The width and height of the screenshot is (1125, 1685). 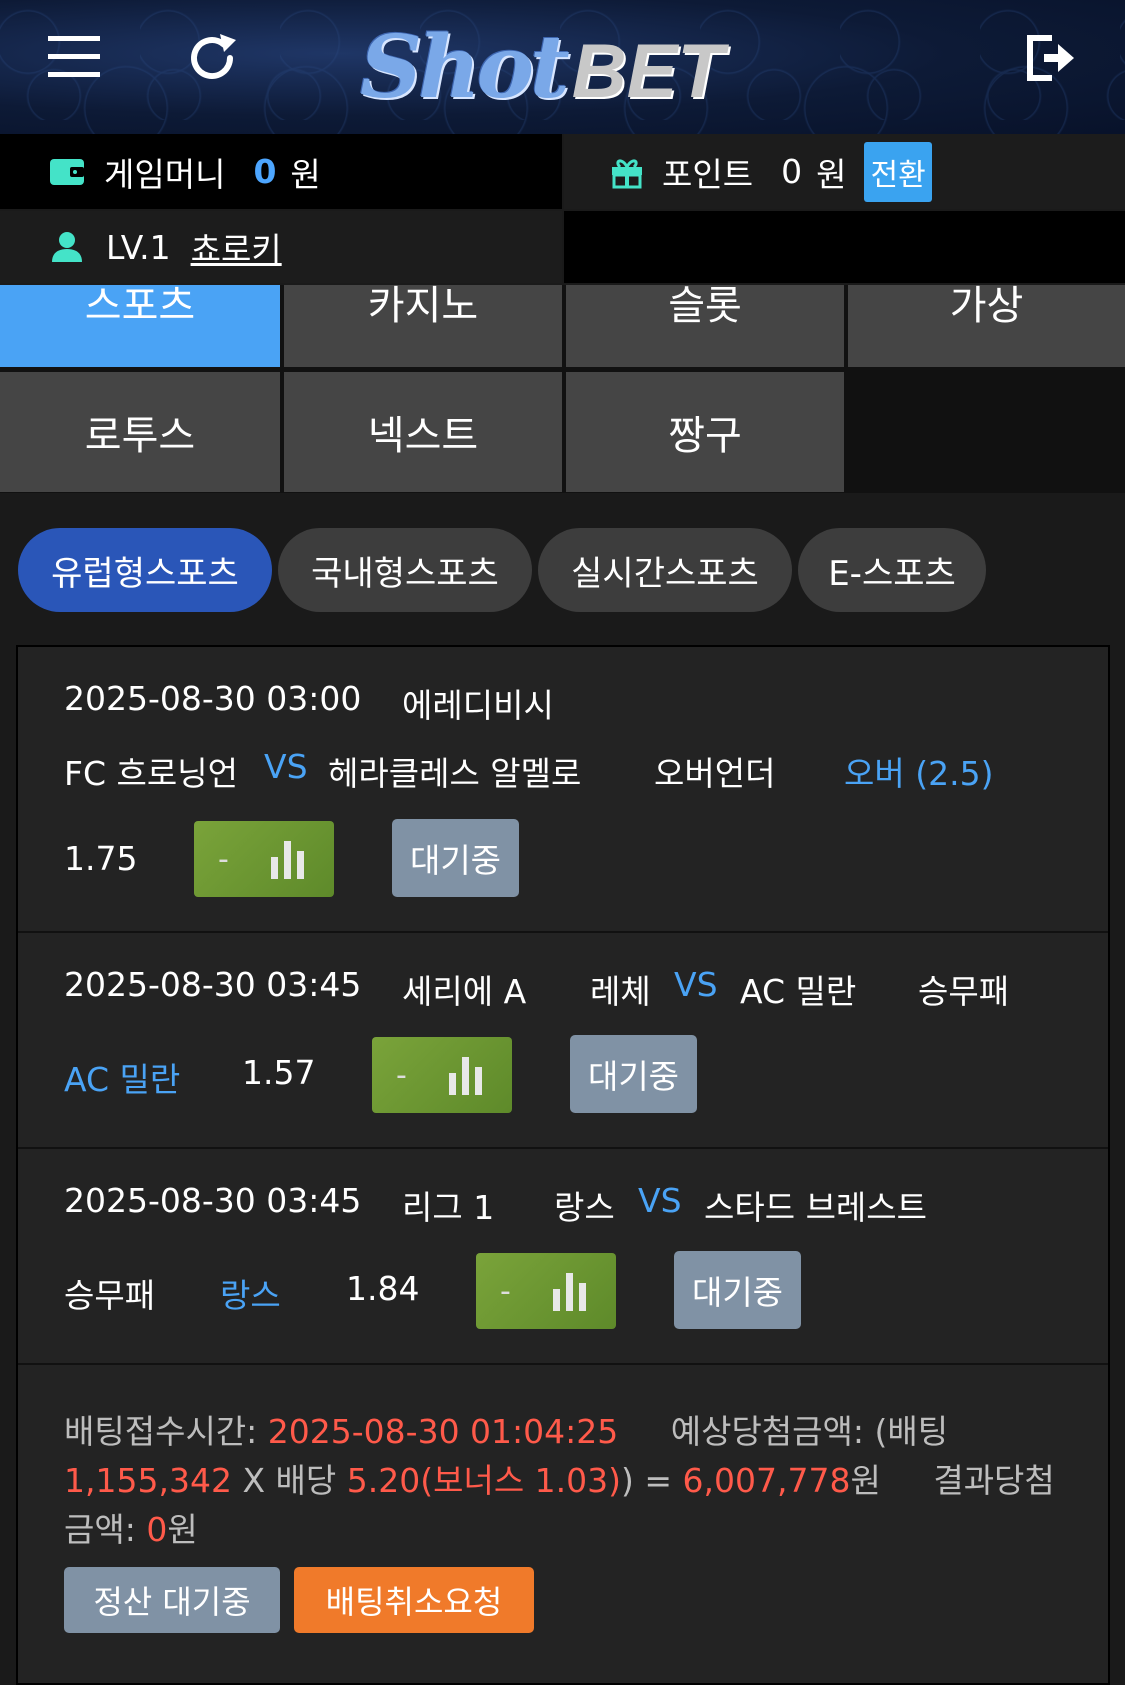 What do you see at coordinates (816, 1207) in the screenshot?
I see `bet-away-team: 스타드 브레스트` at bounding box center [816, 1207].